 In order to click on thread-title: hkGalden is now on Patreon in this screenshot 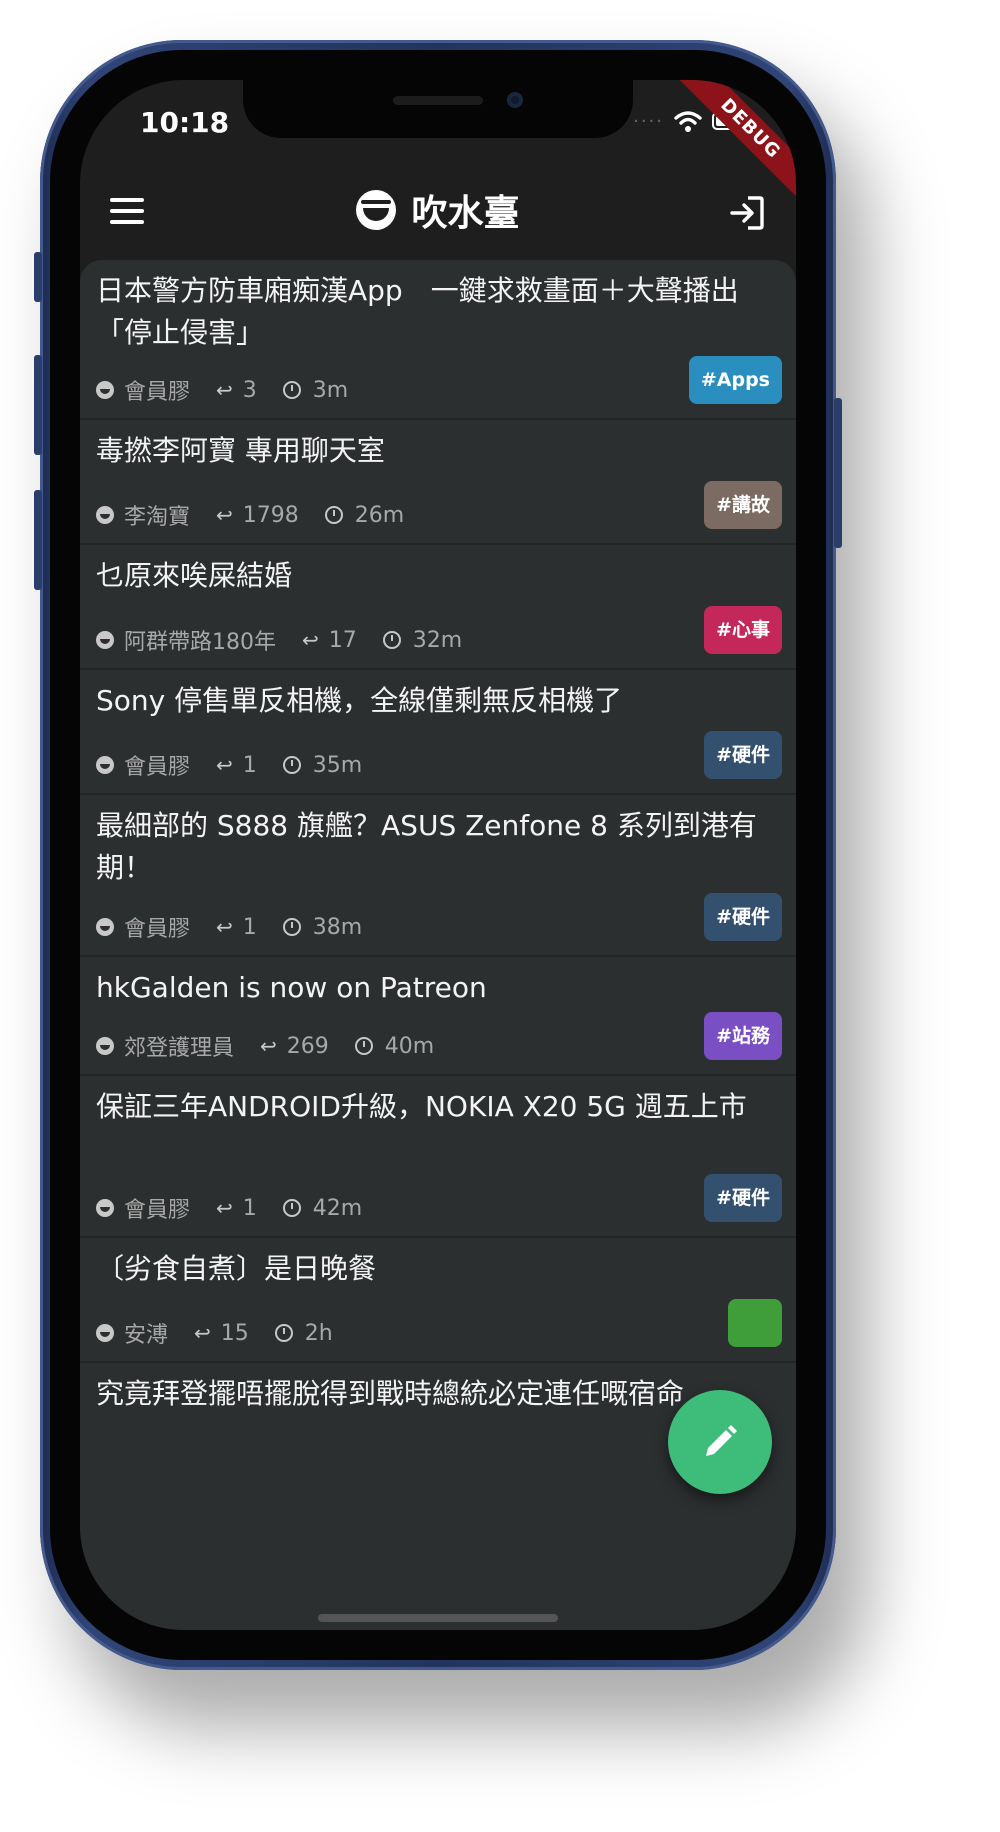, I will do `click(291, 987)`.